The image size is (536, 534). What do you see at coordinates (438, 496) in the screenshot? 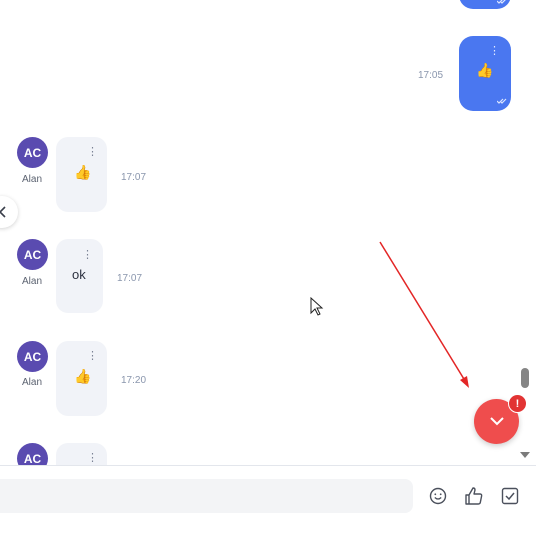
I see `smiley-icon` at bounding box center [438, 496].